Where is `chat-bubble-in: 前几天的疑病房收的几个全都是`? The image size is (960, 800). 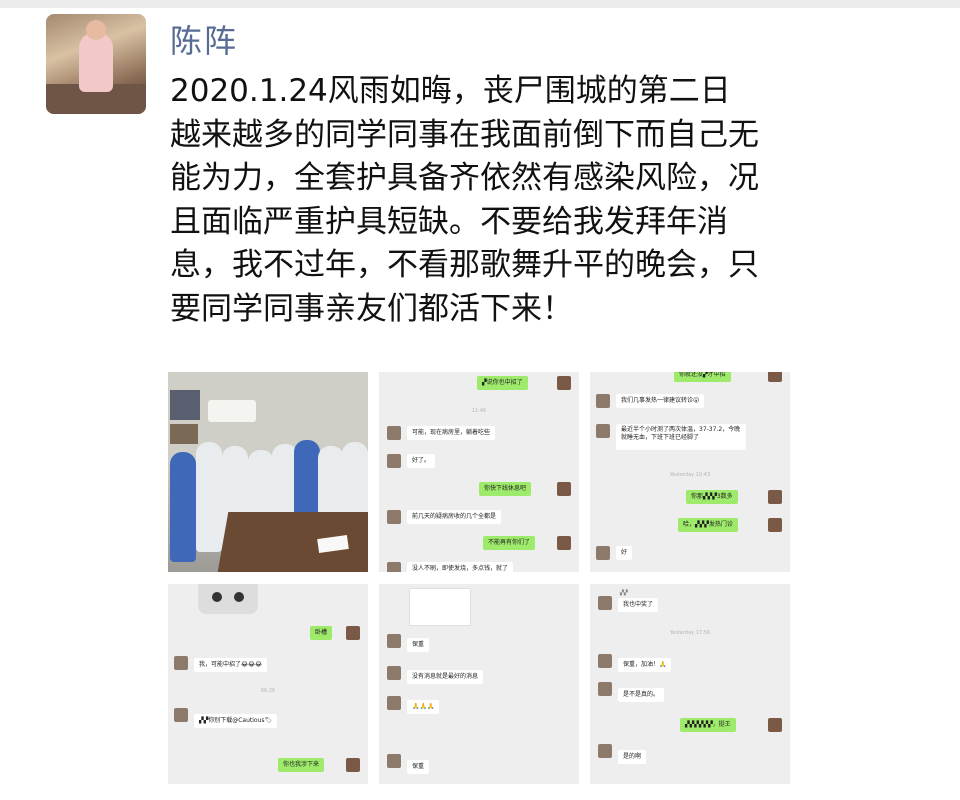
chat-bubble-in: 前几天的疑病房收的几个全都是 is located at coordinates (454, 517).